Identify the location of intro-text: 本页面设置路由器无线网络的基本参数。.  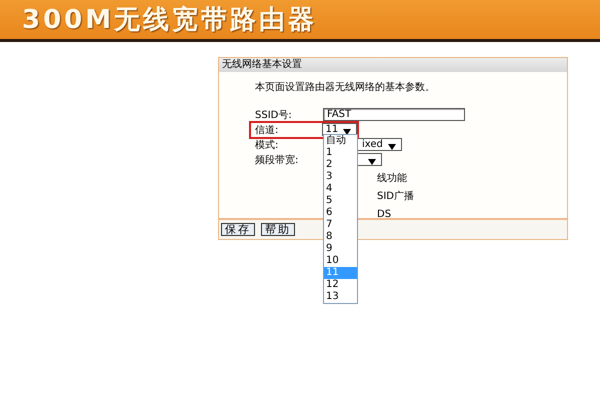
(345, 87).